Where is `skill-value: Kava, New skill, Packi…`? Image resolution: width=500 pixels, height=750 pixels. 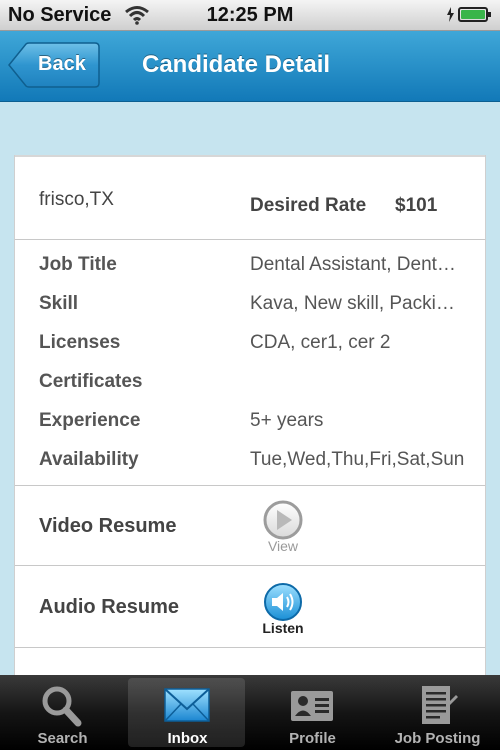
skill-value: Kava, New skill, Packi… is located at coordinates (352, 303).